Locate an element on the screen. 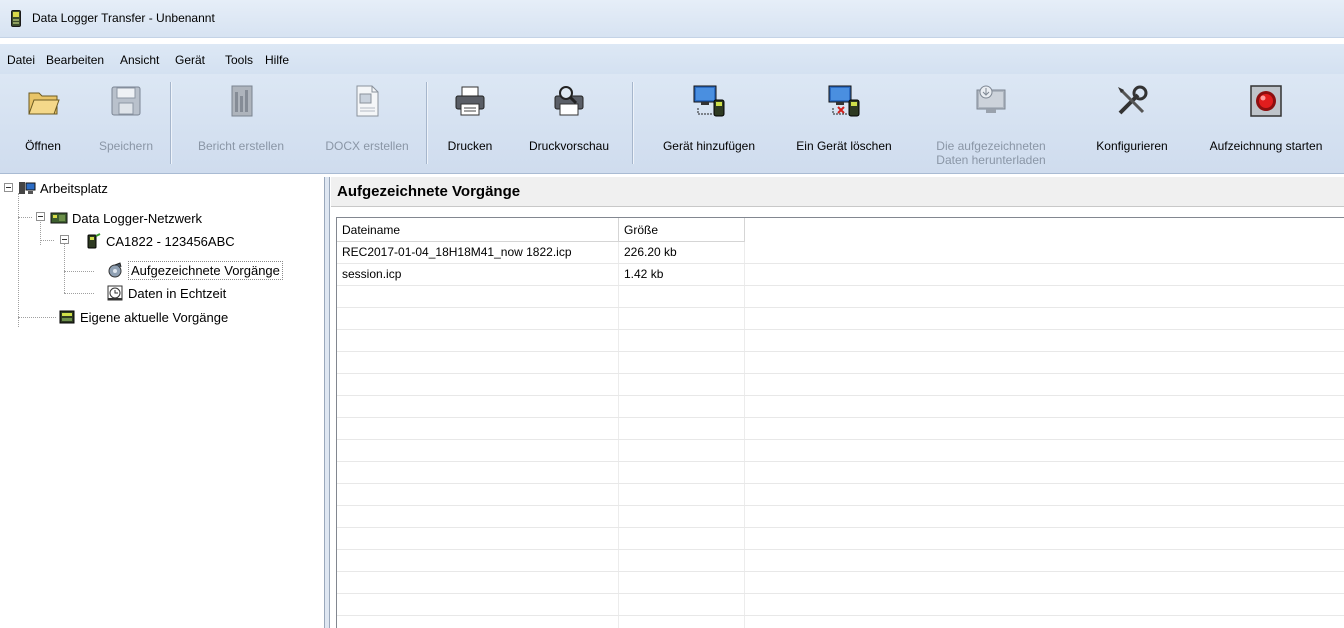 The width and height of the screenshot is (1344, 628). clock-icon is located at coordinates (115, 293).